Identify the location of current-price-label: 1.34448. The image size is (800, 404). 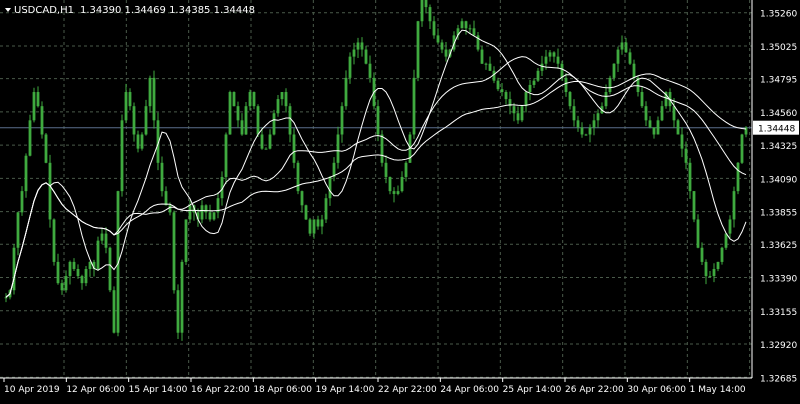
(776, 130).